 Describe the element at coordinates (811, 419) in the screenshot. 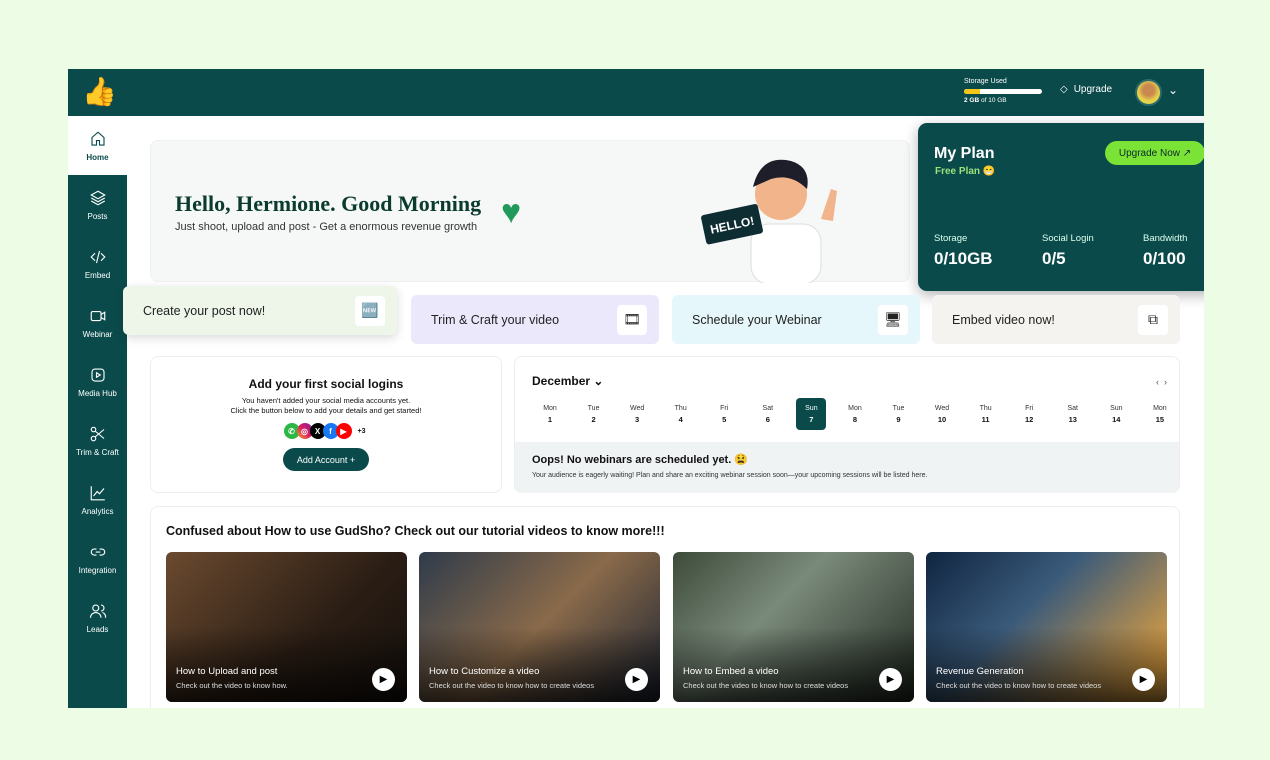

I see `day-number: 7` at that location.